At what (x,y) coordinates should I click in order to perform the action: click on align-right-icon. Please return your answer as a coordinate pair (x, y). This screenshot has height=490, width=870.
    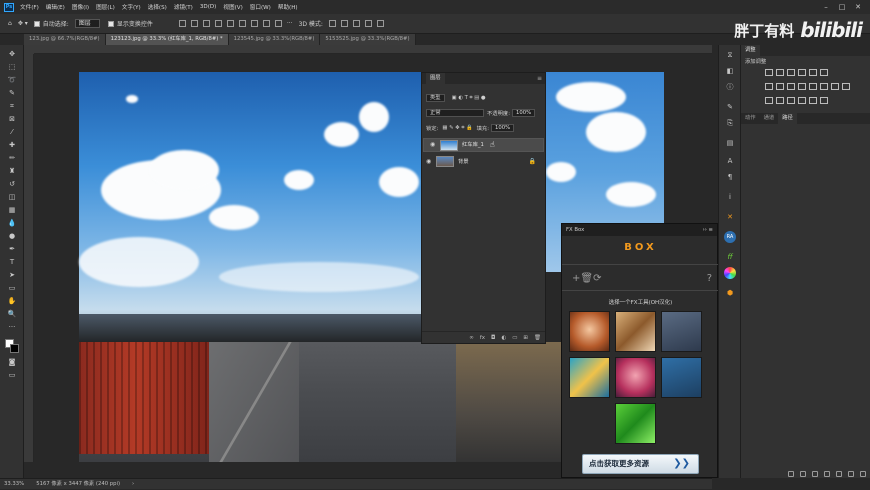
    Looking at the image, I should click on (206, 23).